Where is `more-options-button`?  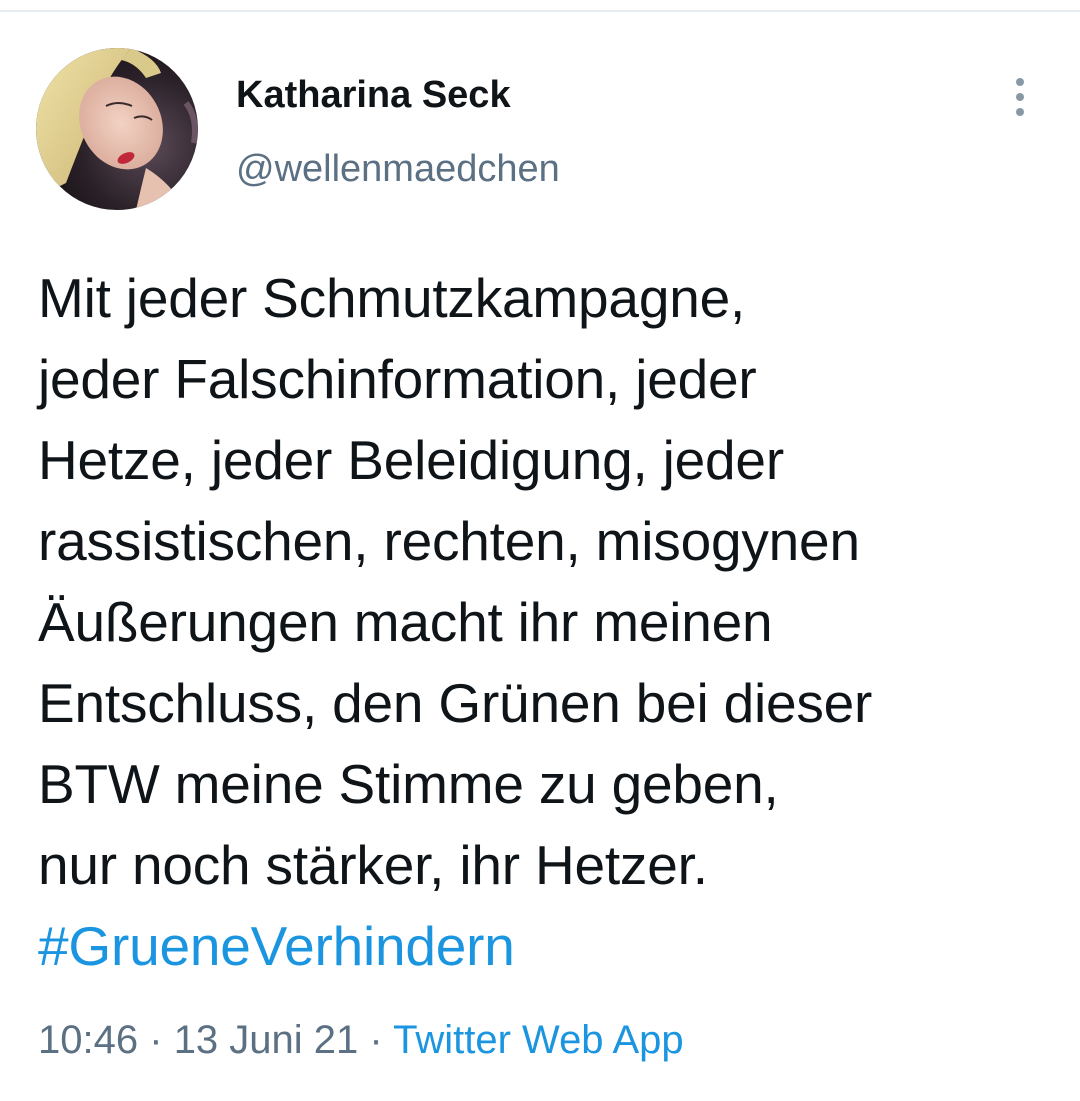
more-options-button is located at coordinates (1020, 97).